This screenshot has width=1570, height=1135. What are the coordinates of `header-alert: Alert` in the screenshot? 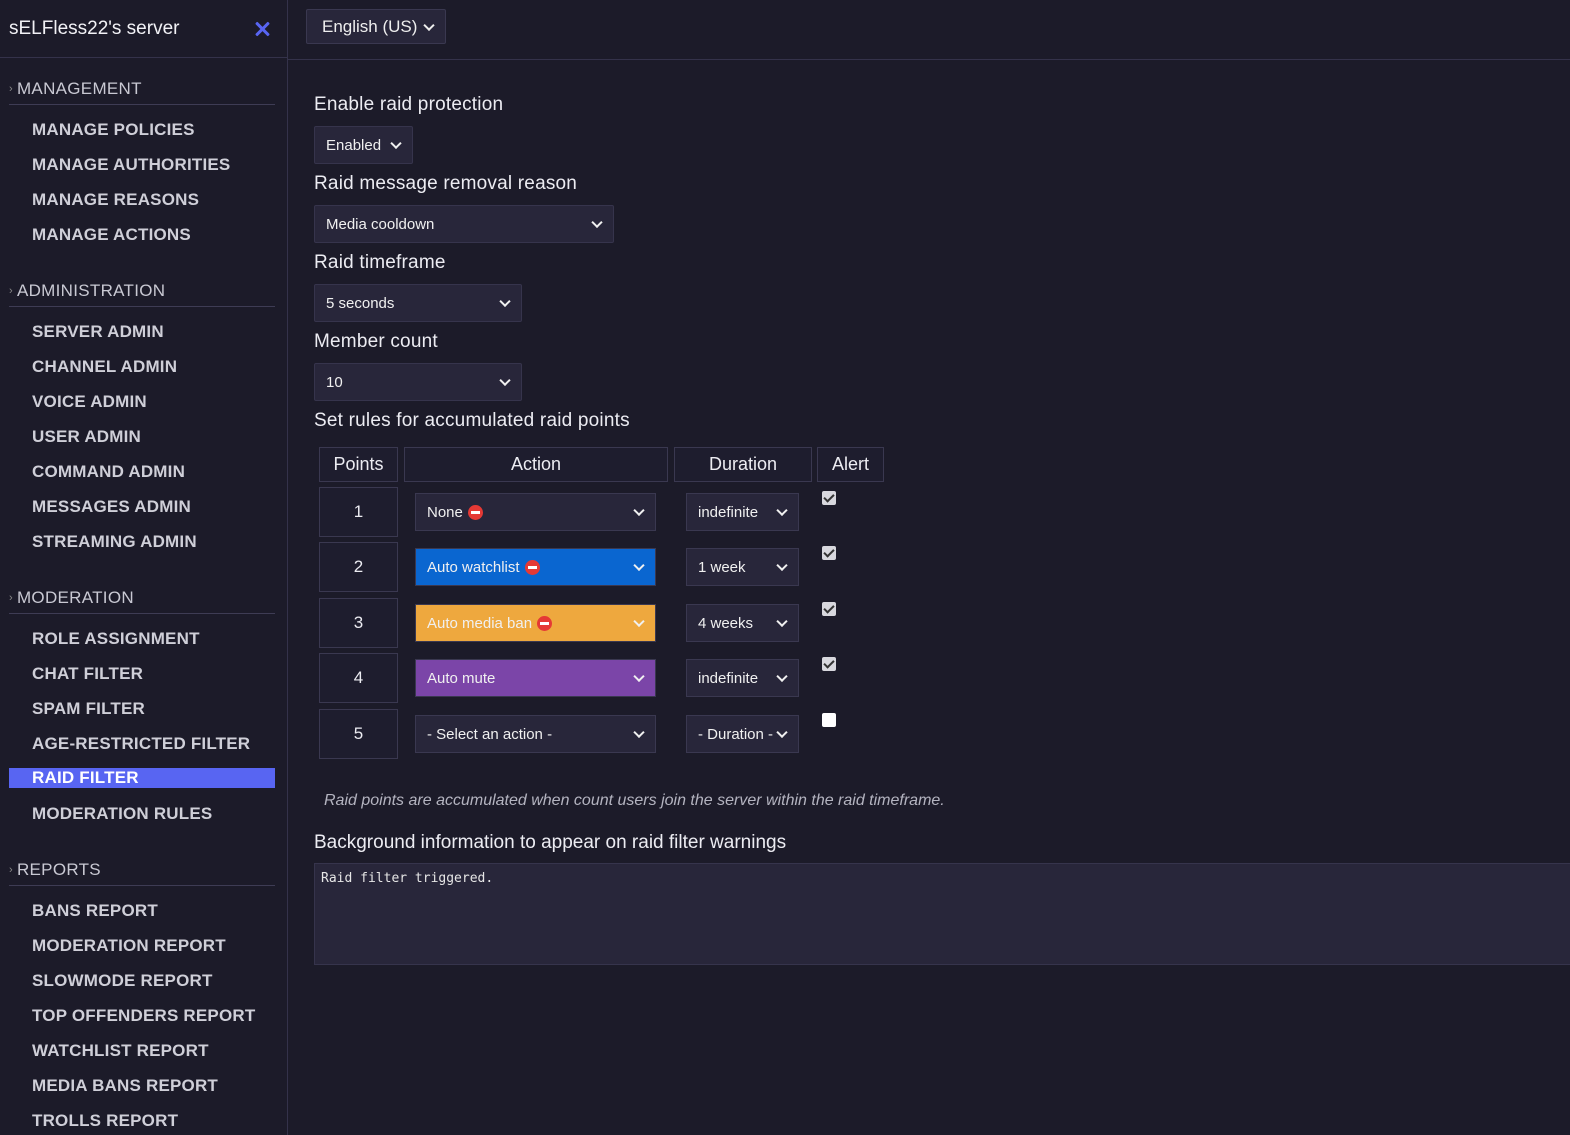 It's located at (850, 464).